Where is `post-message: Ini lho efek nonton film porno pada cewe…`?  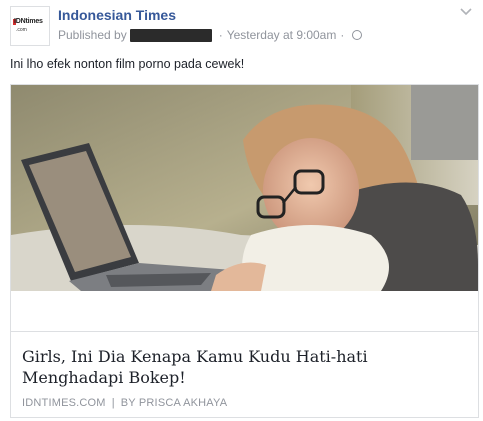 post-message: Ini lho efek nonton film porno pada cewe… is located at coordinates (127, 64).